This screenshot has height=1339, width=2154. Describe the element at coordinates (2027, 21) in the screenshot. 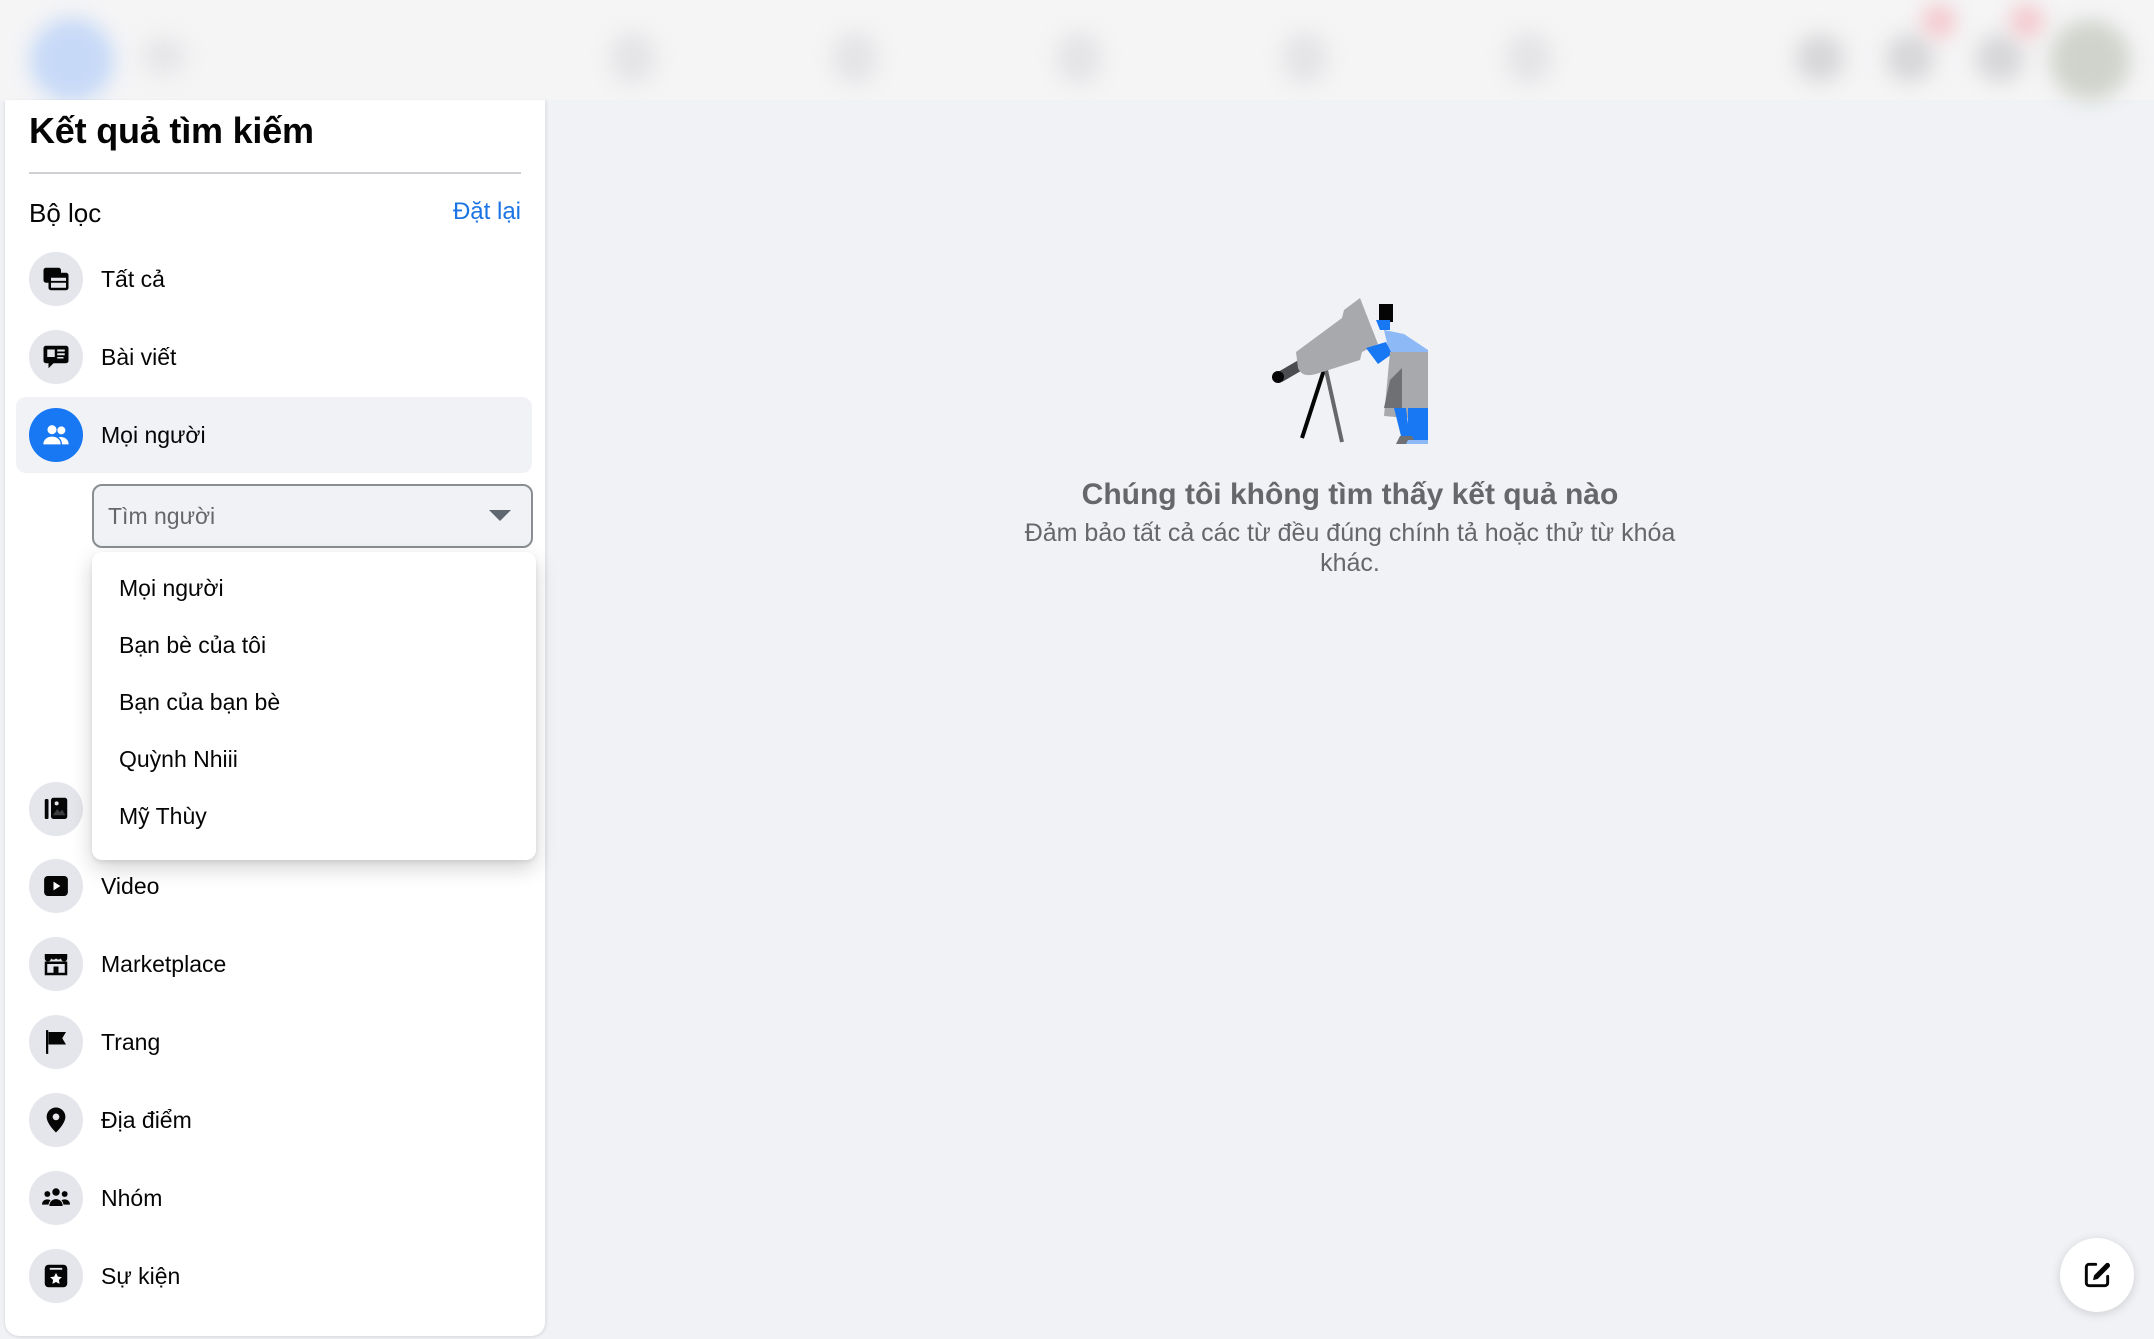

I see `notifications-badge` at that location.